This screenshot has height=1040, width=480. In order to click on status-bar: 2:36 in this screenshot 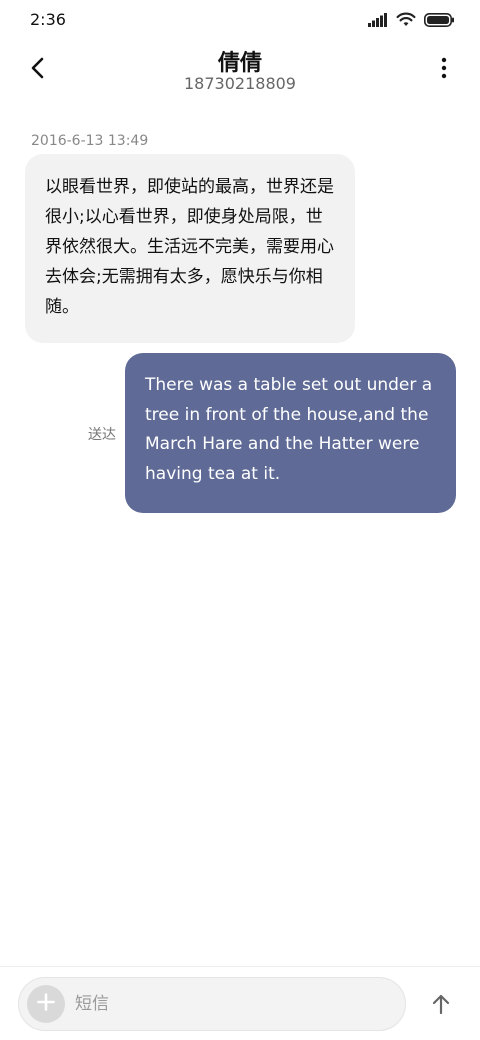, I will do `click(240, 20)`.